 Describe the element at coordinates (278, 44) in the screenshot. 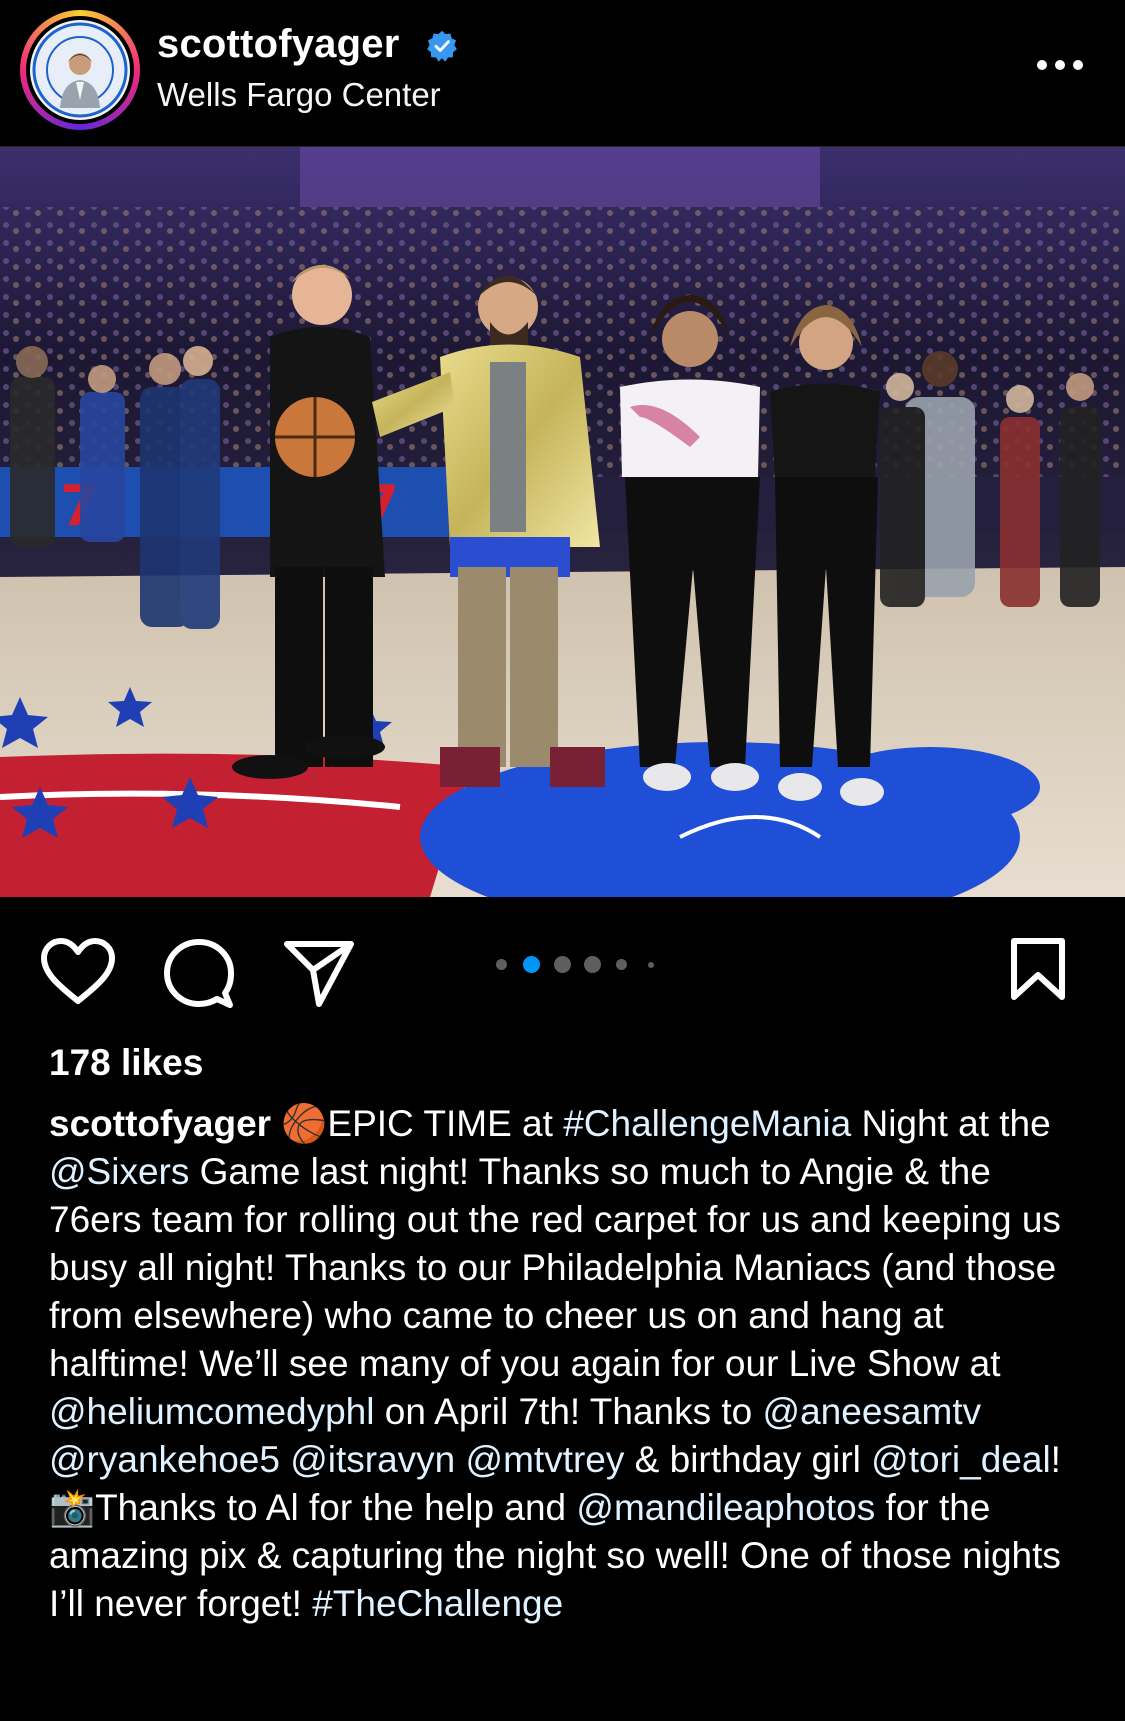

I see `post-username: scottofyager` at that location.